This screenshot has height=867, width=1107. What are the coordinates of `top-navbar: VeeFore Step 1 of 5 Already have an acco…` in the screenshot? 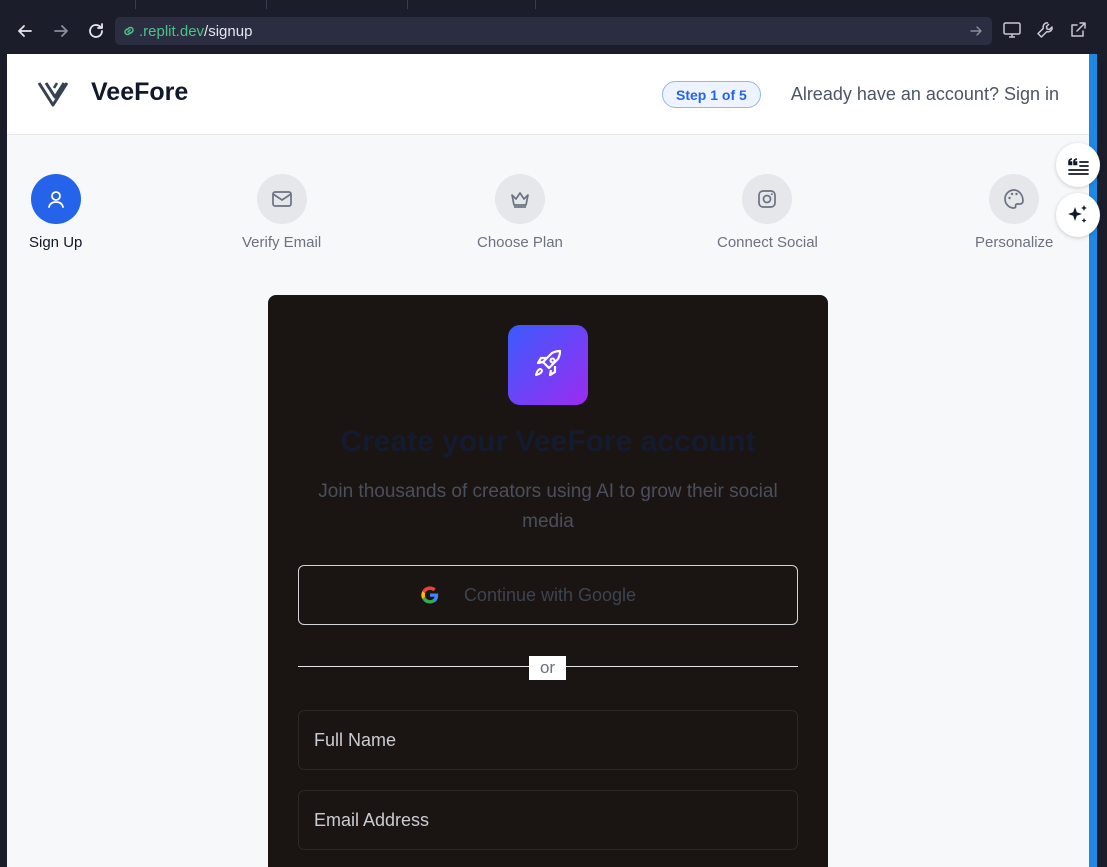 It's located at (548, 94).